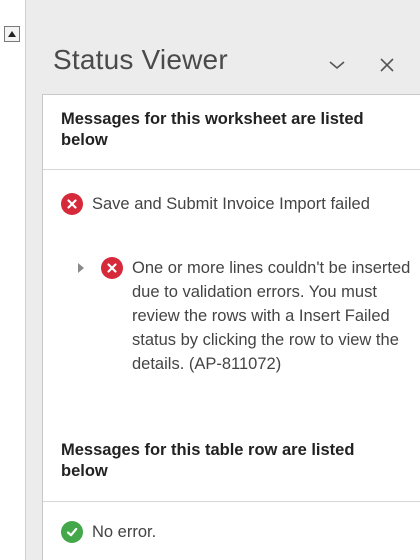  What do you see at coordinates (387, 65) in the screenshot?
I see `close-icon` at bounding box center [387, 65].